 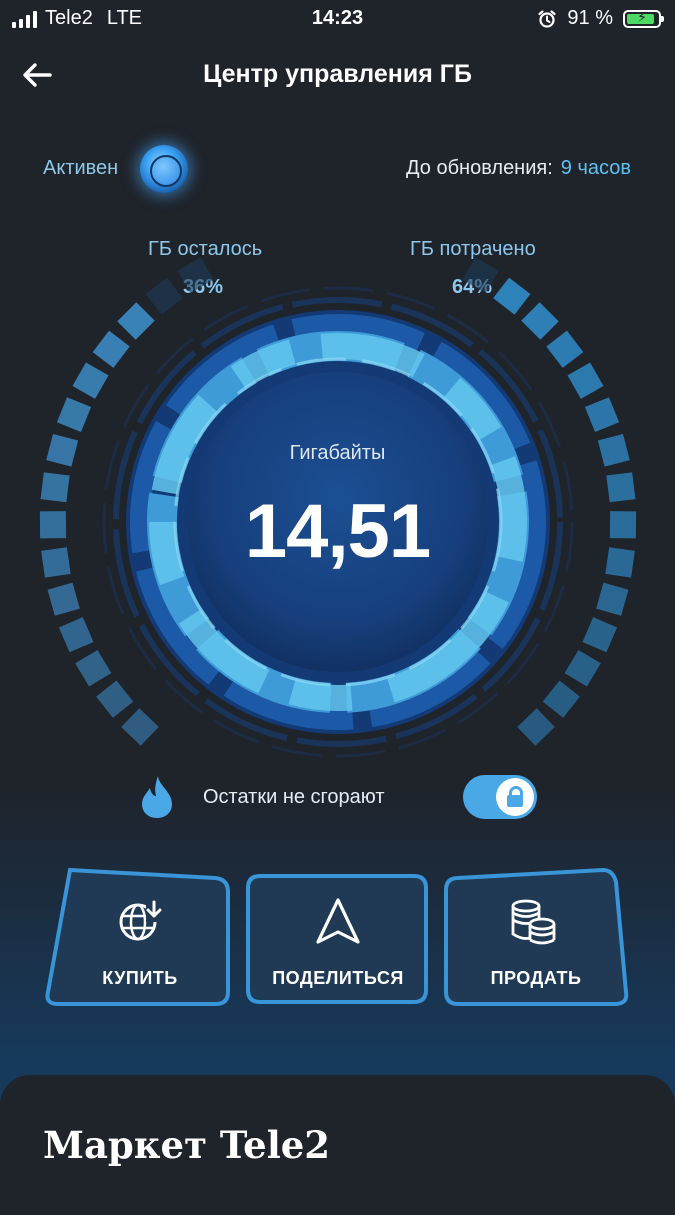 What do you see at coordinates (595, 168) in the screenshot?
I see `update-value: 9 часов` at bounding box center [595, 168].